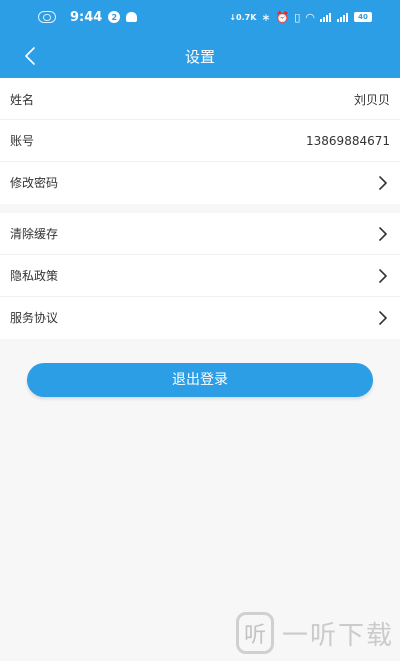  Describe the element at coordinates (22, 100) in the screenshot. I see `name-label: 姓名` at that location.